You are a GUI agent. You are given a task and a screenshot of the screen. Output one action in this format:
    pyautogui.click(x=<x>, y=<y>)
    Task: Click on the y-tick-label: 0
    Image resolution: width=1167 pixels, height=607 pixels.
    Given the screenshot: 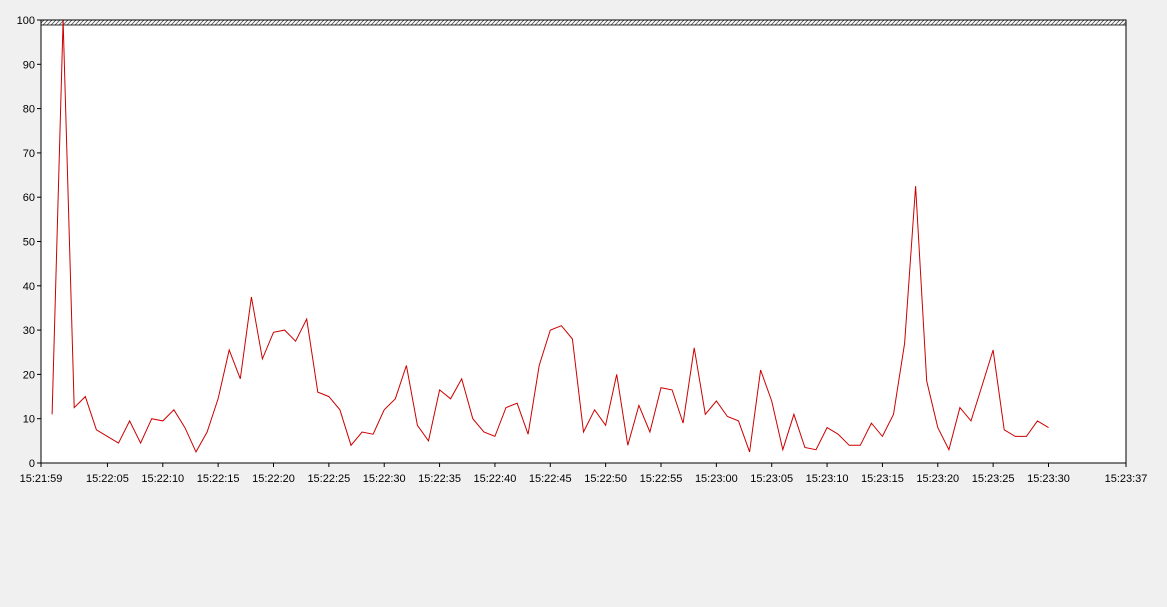 What is the action you would take?
    pyautogui.click(x=32, y=464)
    